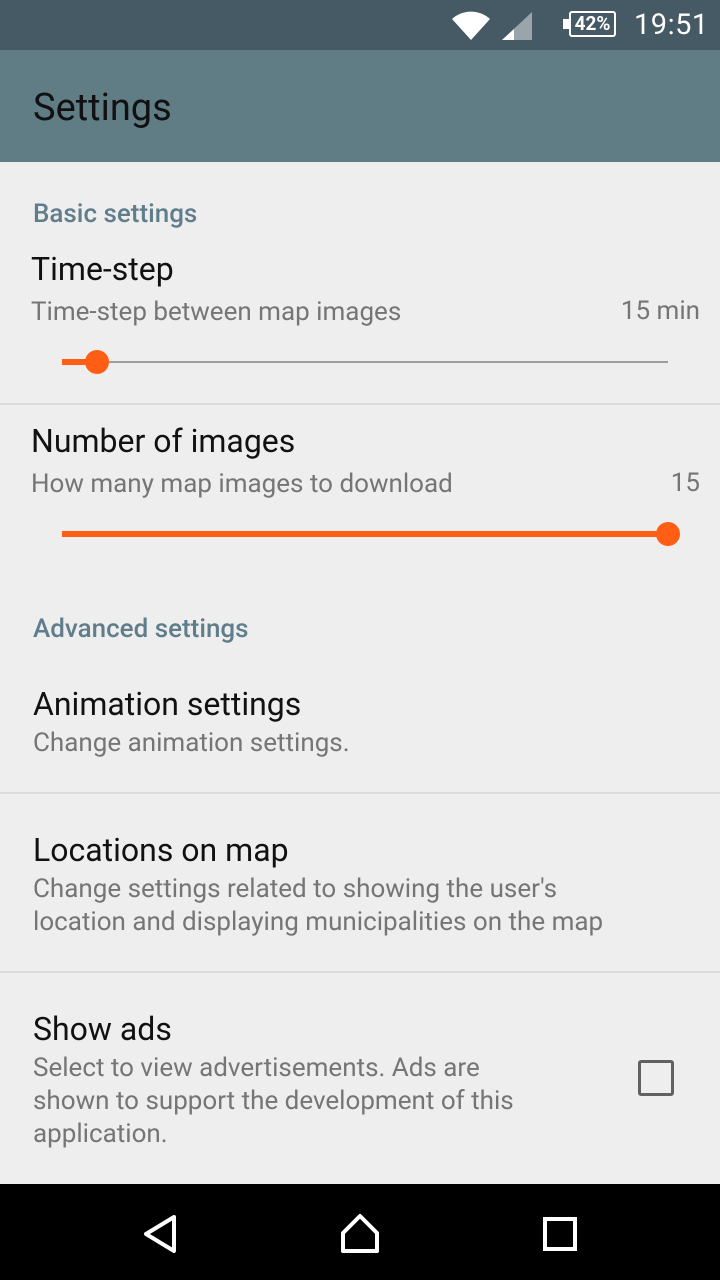  I want to click on pref-title: Animation settings, so click(167, 704).